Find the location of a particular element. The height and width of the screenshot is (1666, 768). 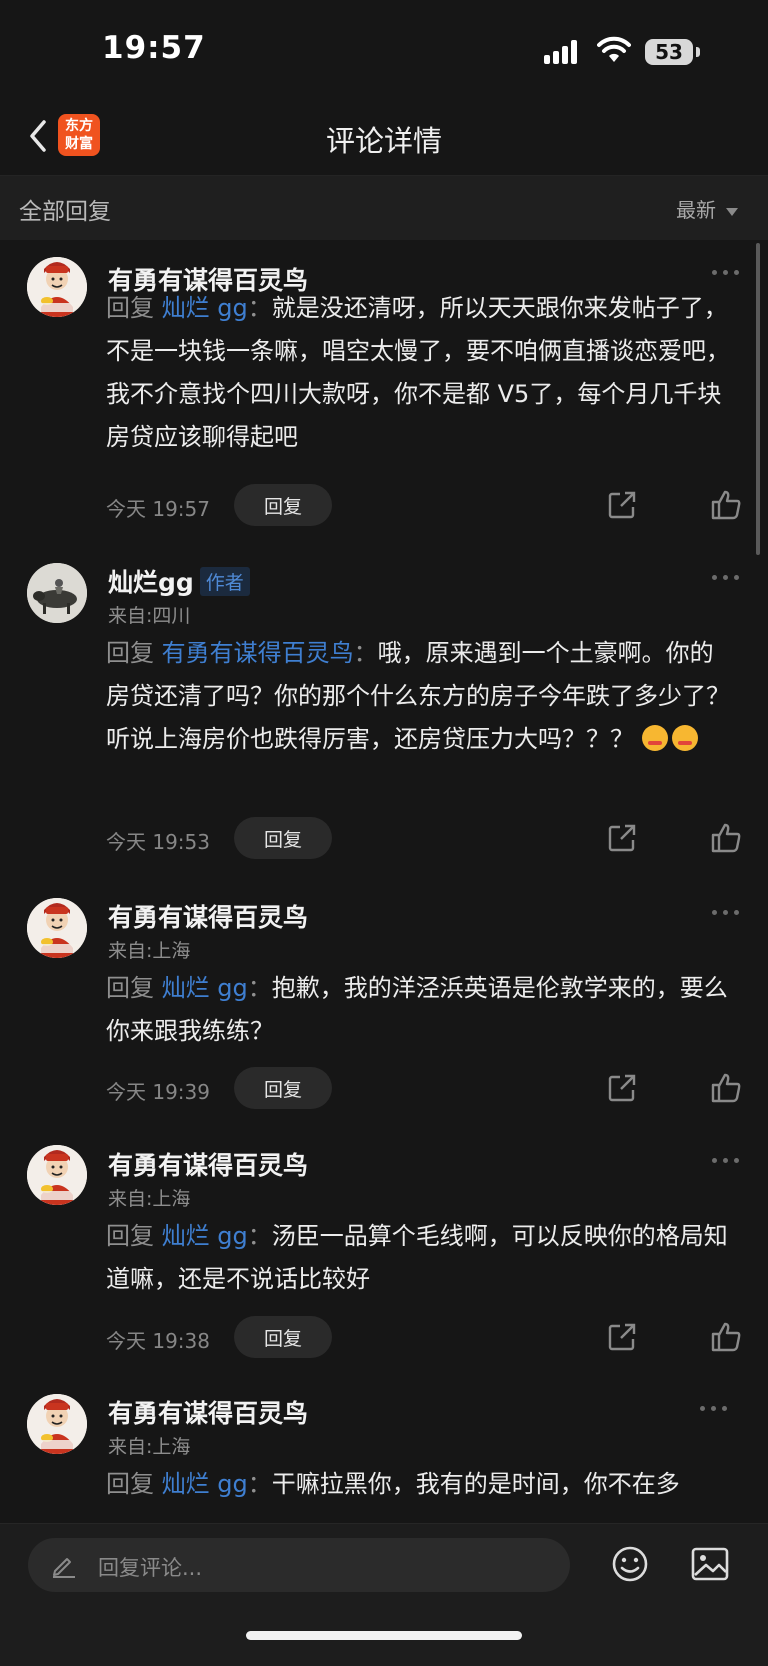

username-text: 灿烂gg is located at coordinates (151, 582).